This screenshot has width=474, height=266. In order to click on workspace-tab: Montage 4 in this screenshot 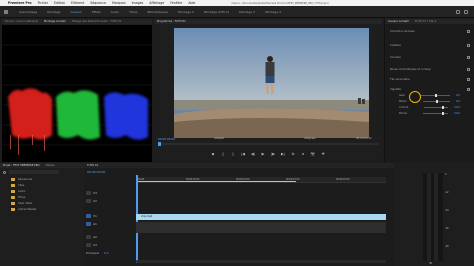, I will do `click(273, 12)`.